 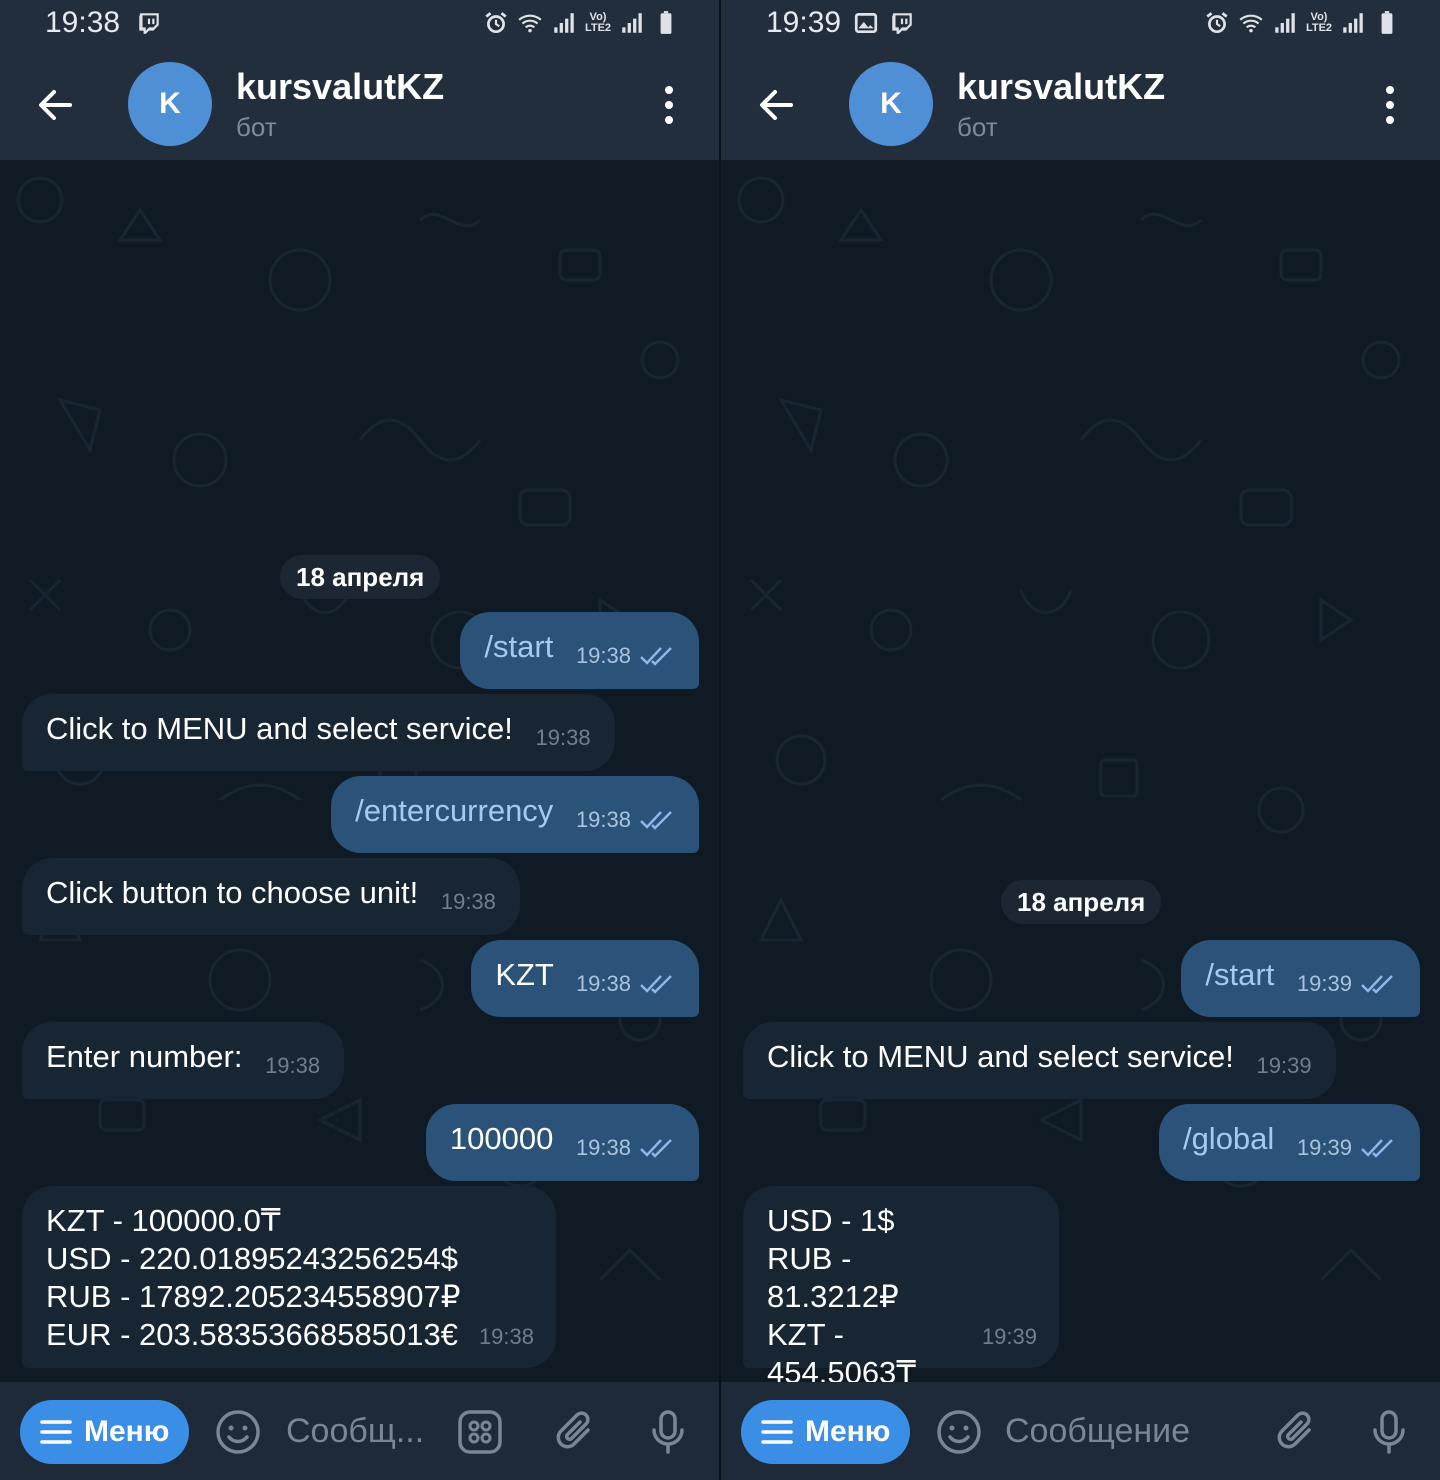 I want to click on status-bar: 19:38 Vo) LTE2, so click(x=359, y=25).